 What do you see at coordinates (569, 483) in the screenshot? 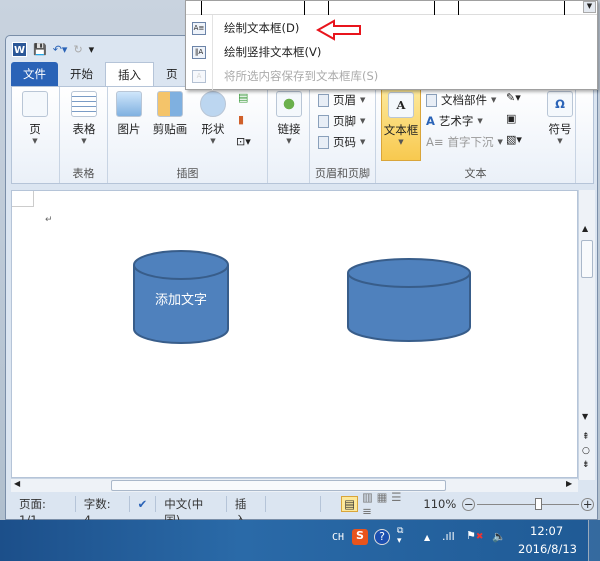
I see `scroll-right-icon: ▶` at bounding box center [569, 483].